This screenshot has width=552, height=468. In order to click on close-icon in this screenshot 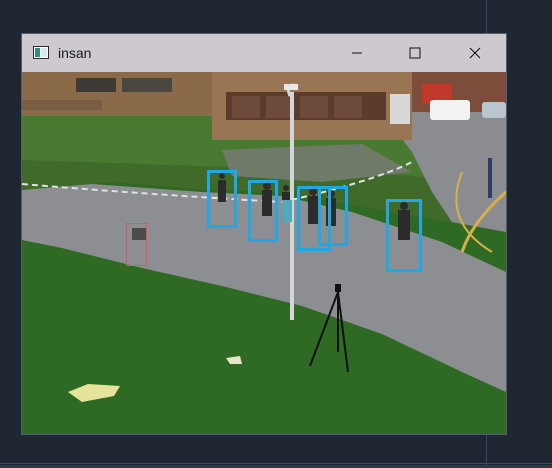, I will do `click(475, 53)`.